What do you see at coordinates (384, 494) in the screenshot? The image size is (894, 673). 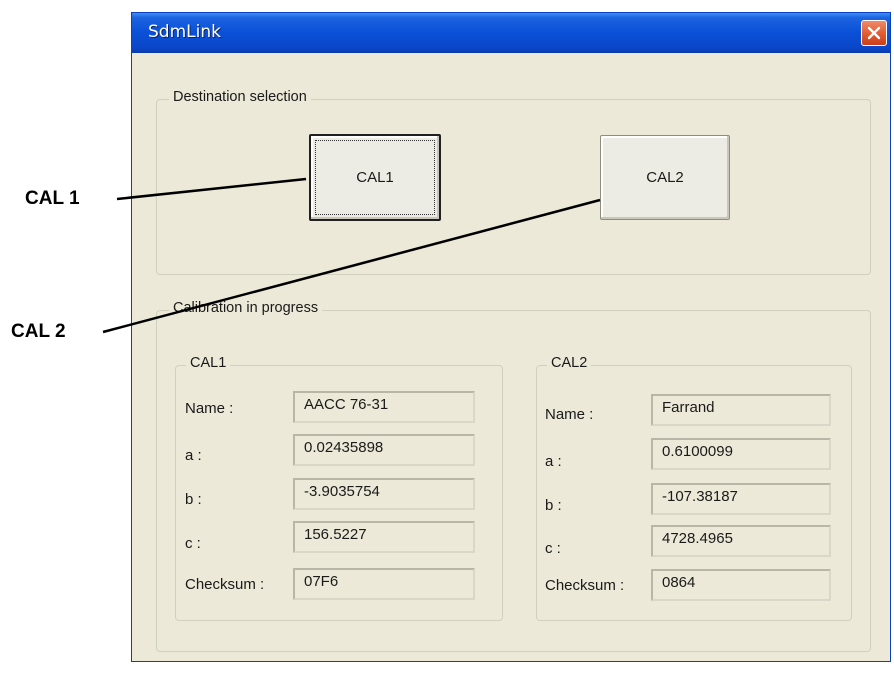 I see `cal1-b-field: -3.9035754` at bounding box center [384, 494].